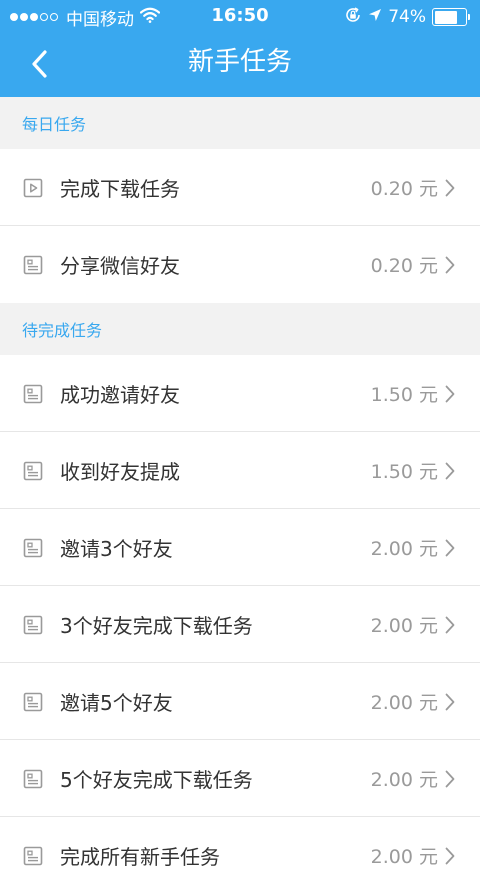  What do you see at coordinates (469, 17) in the screenshot?
I see `battery-tip` at bounding box center [469, 17].